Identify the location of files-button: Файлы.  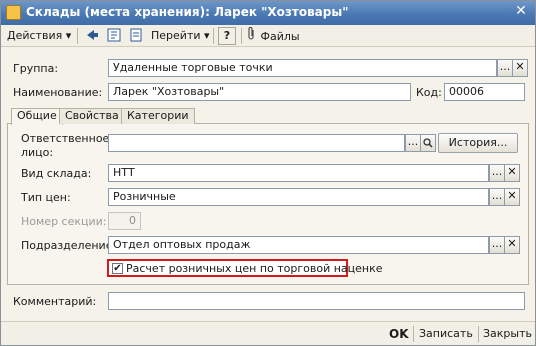
(273, 36).